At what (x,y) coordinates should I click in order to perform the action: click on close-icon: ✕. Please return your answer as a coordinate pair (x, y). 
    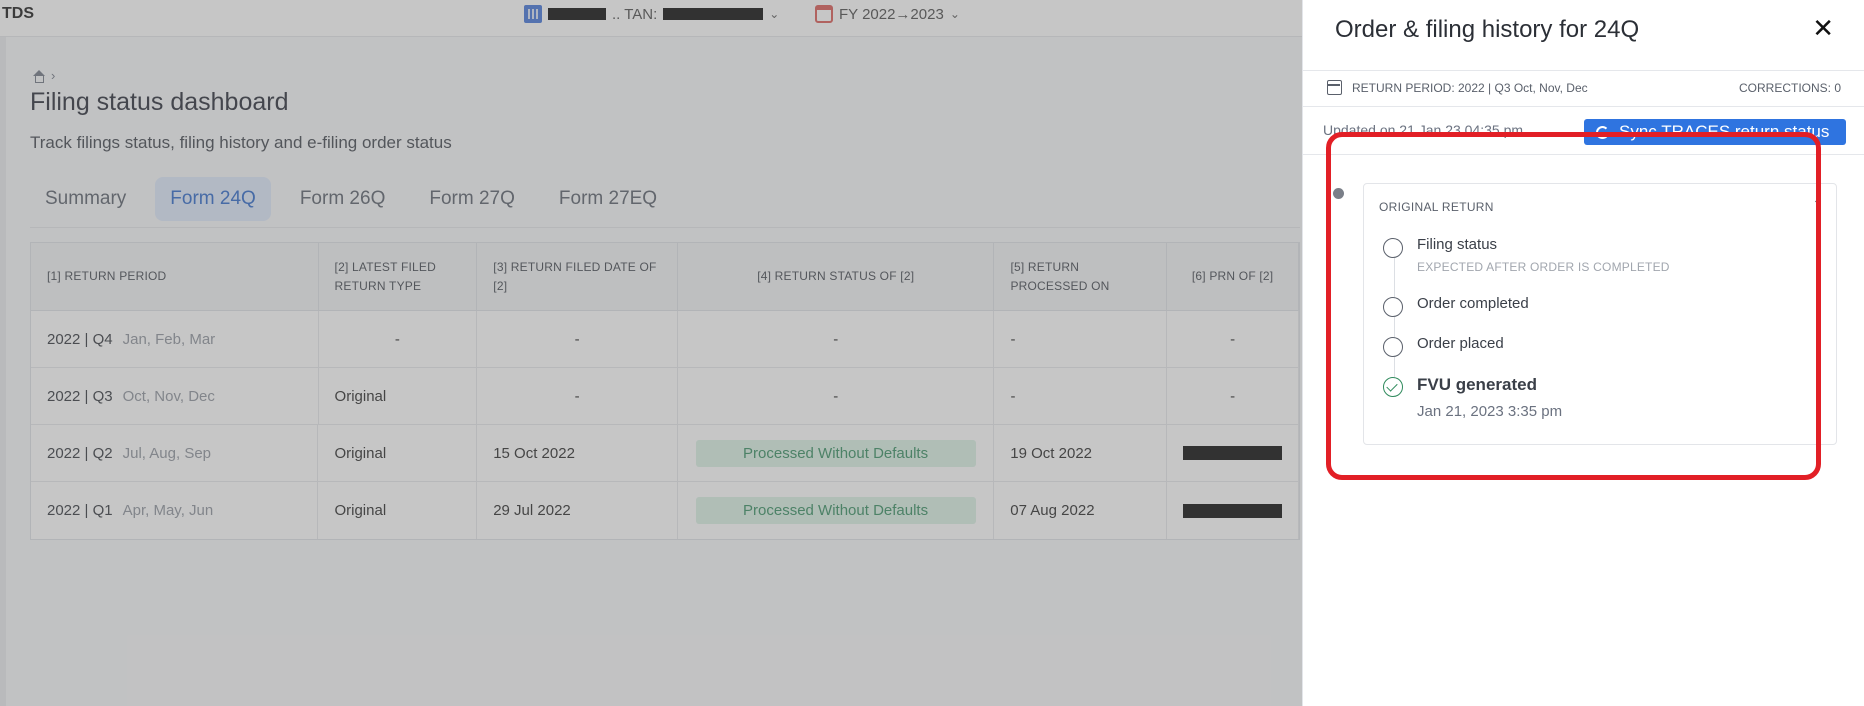
    Looking at the image, I should click on (1823, 28).